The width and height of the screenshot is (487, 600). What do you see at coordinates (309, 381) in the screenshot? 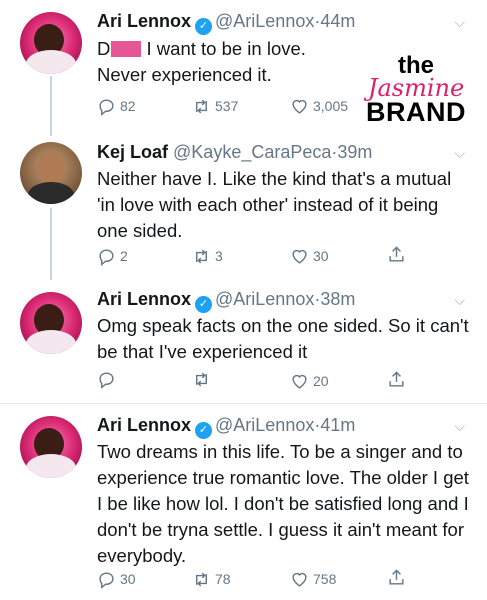
I see `like-button: 20` at bounding box center [309, 381].